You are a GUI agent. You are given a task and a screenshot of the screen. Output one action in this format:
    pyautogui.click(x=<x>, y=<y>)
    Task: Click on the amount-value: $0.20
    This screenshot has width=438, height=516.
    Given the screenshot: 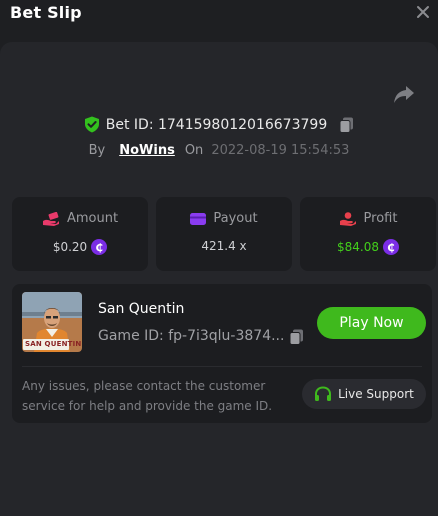 What is the action you would take?
    pyautogui.click(x=70, y=247)
    